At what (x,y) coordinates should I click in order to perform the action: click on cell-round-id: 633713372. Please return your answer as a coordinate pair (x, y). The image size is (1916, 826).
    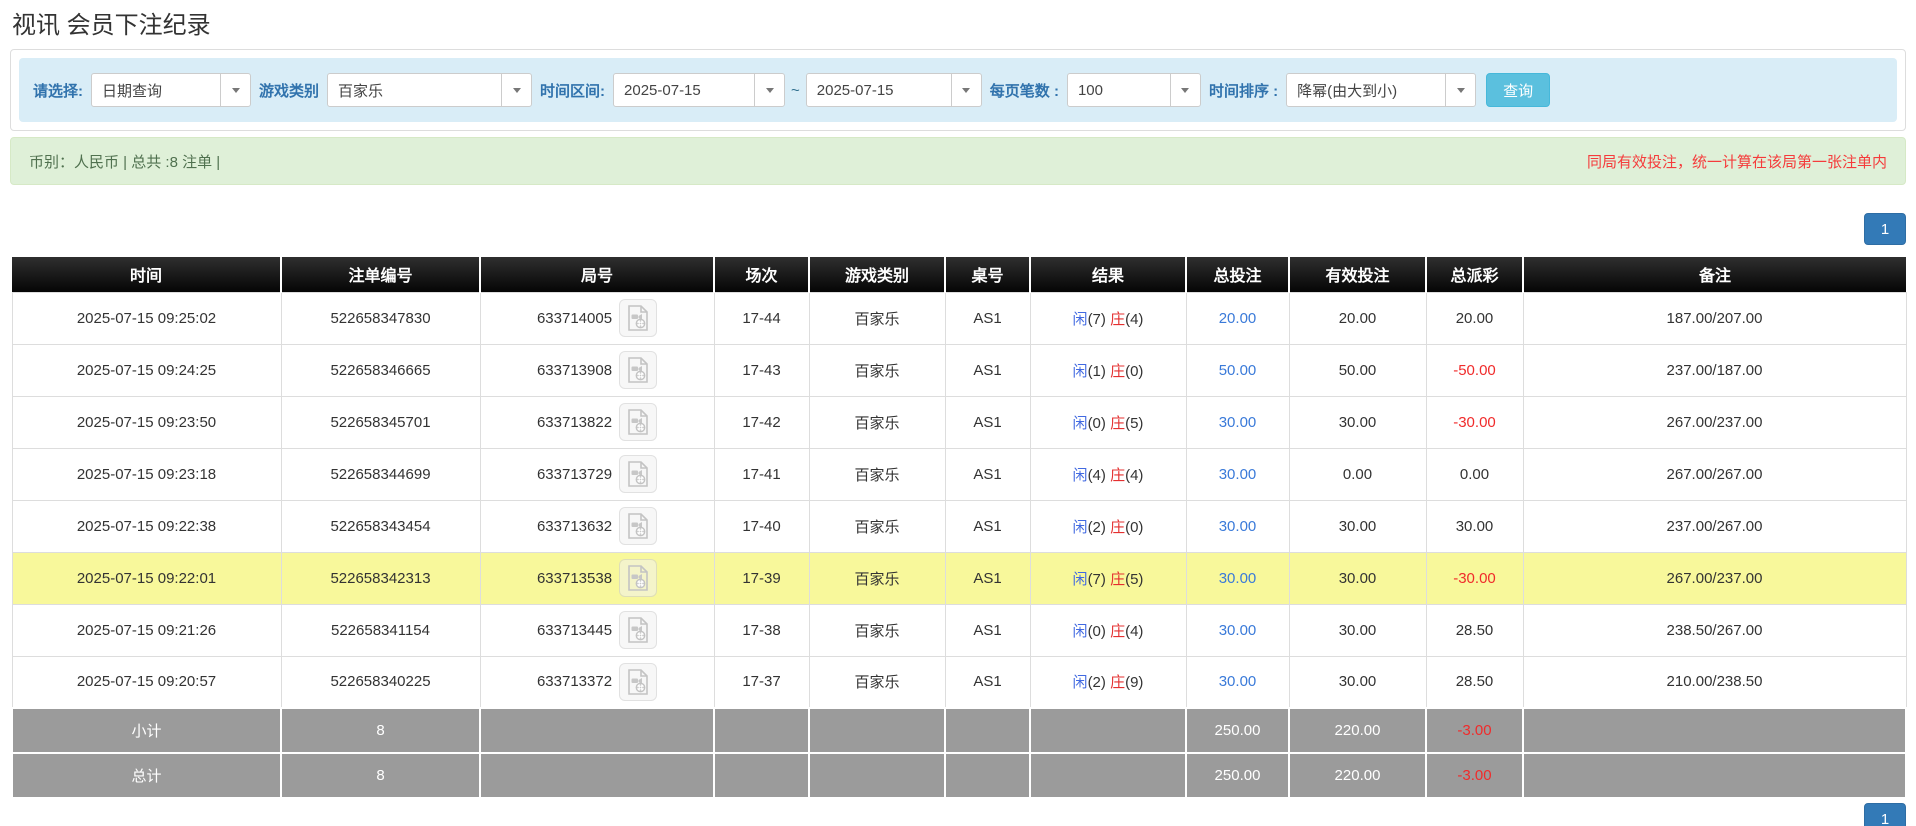
    Looking at the image, I should click on (597, 682).